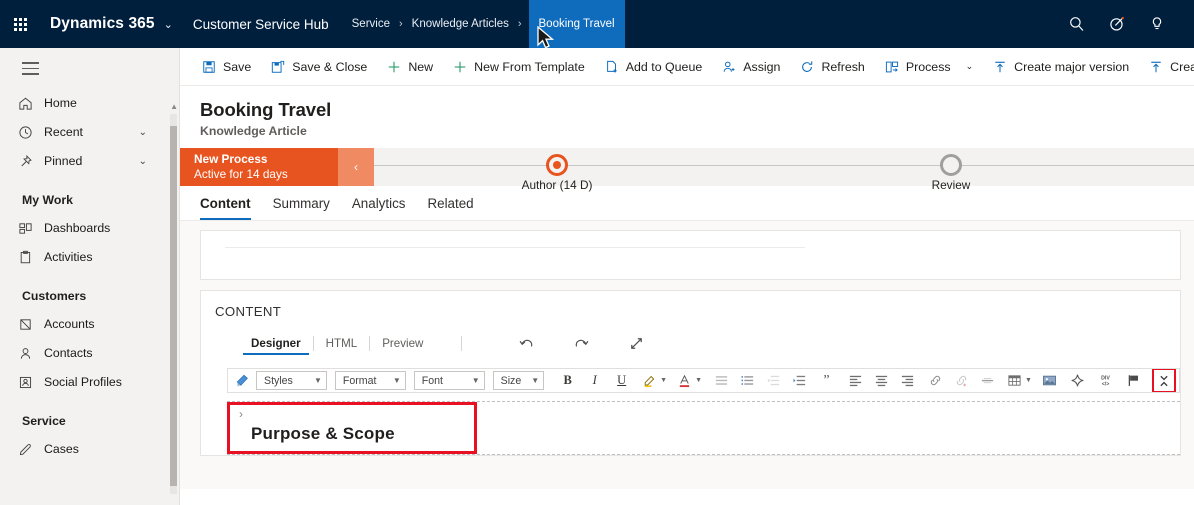  Describe the element at coordinates (1117, 24) in the screenshot. I see `assistant-icon` at that location.